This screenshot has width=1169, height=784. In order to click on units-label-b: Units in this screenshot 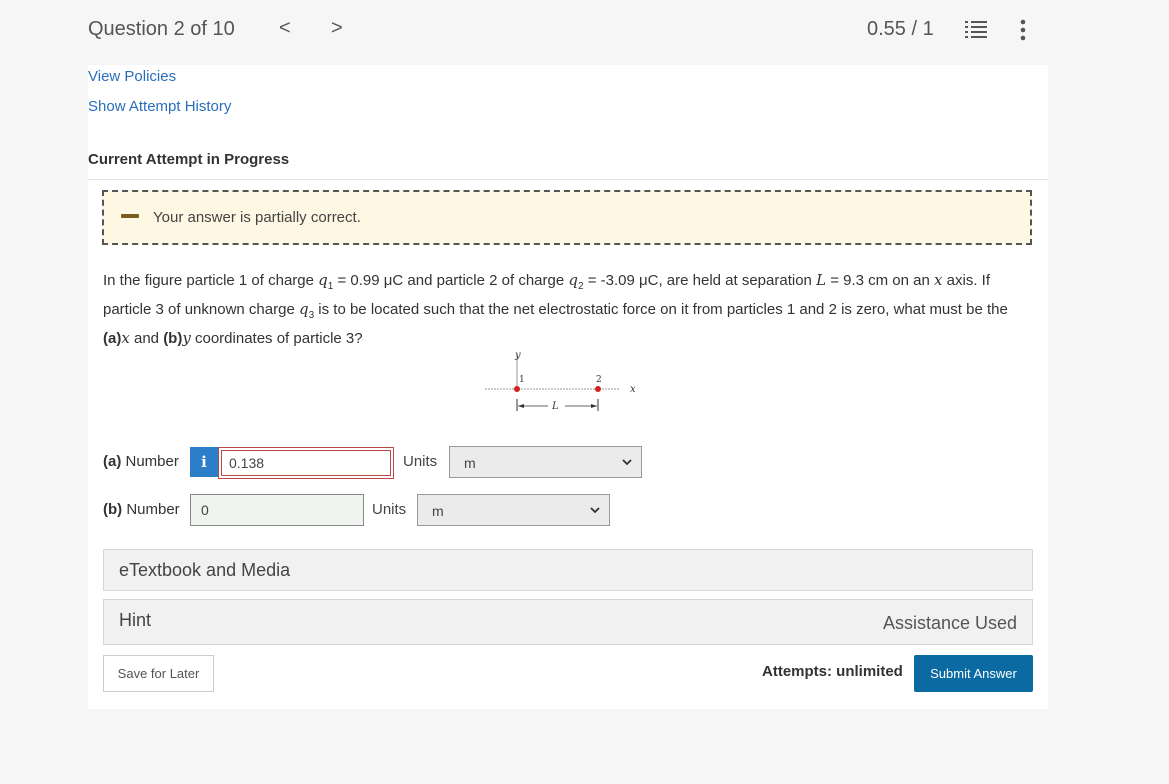, I will do `click(389, 509)`.